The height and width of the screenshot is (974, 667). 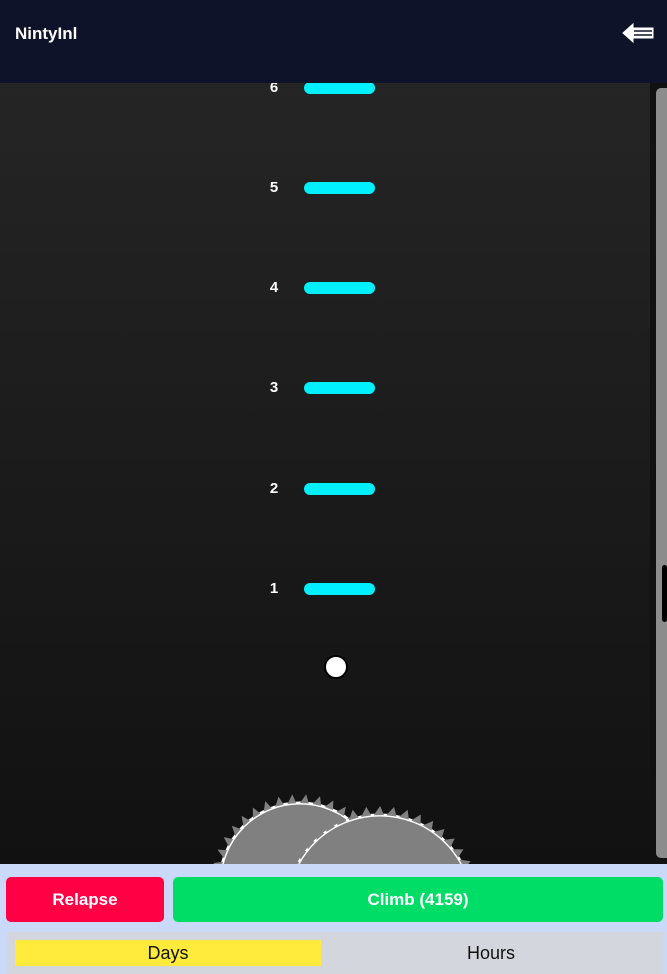 What do you see at coordinates (85, 899) in the screenshot?
I see `relapse-button: Relapse` at bounding box center [85, 899].